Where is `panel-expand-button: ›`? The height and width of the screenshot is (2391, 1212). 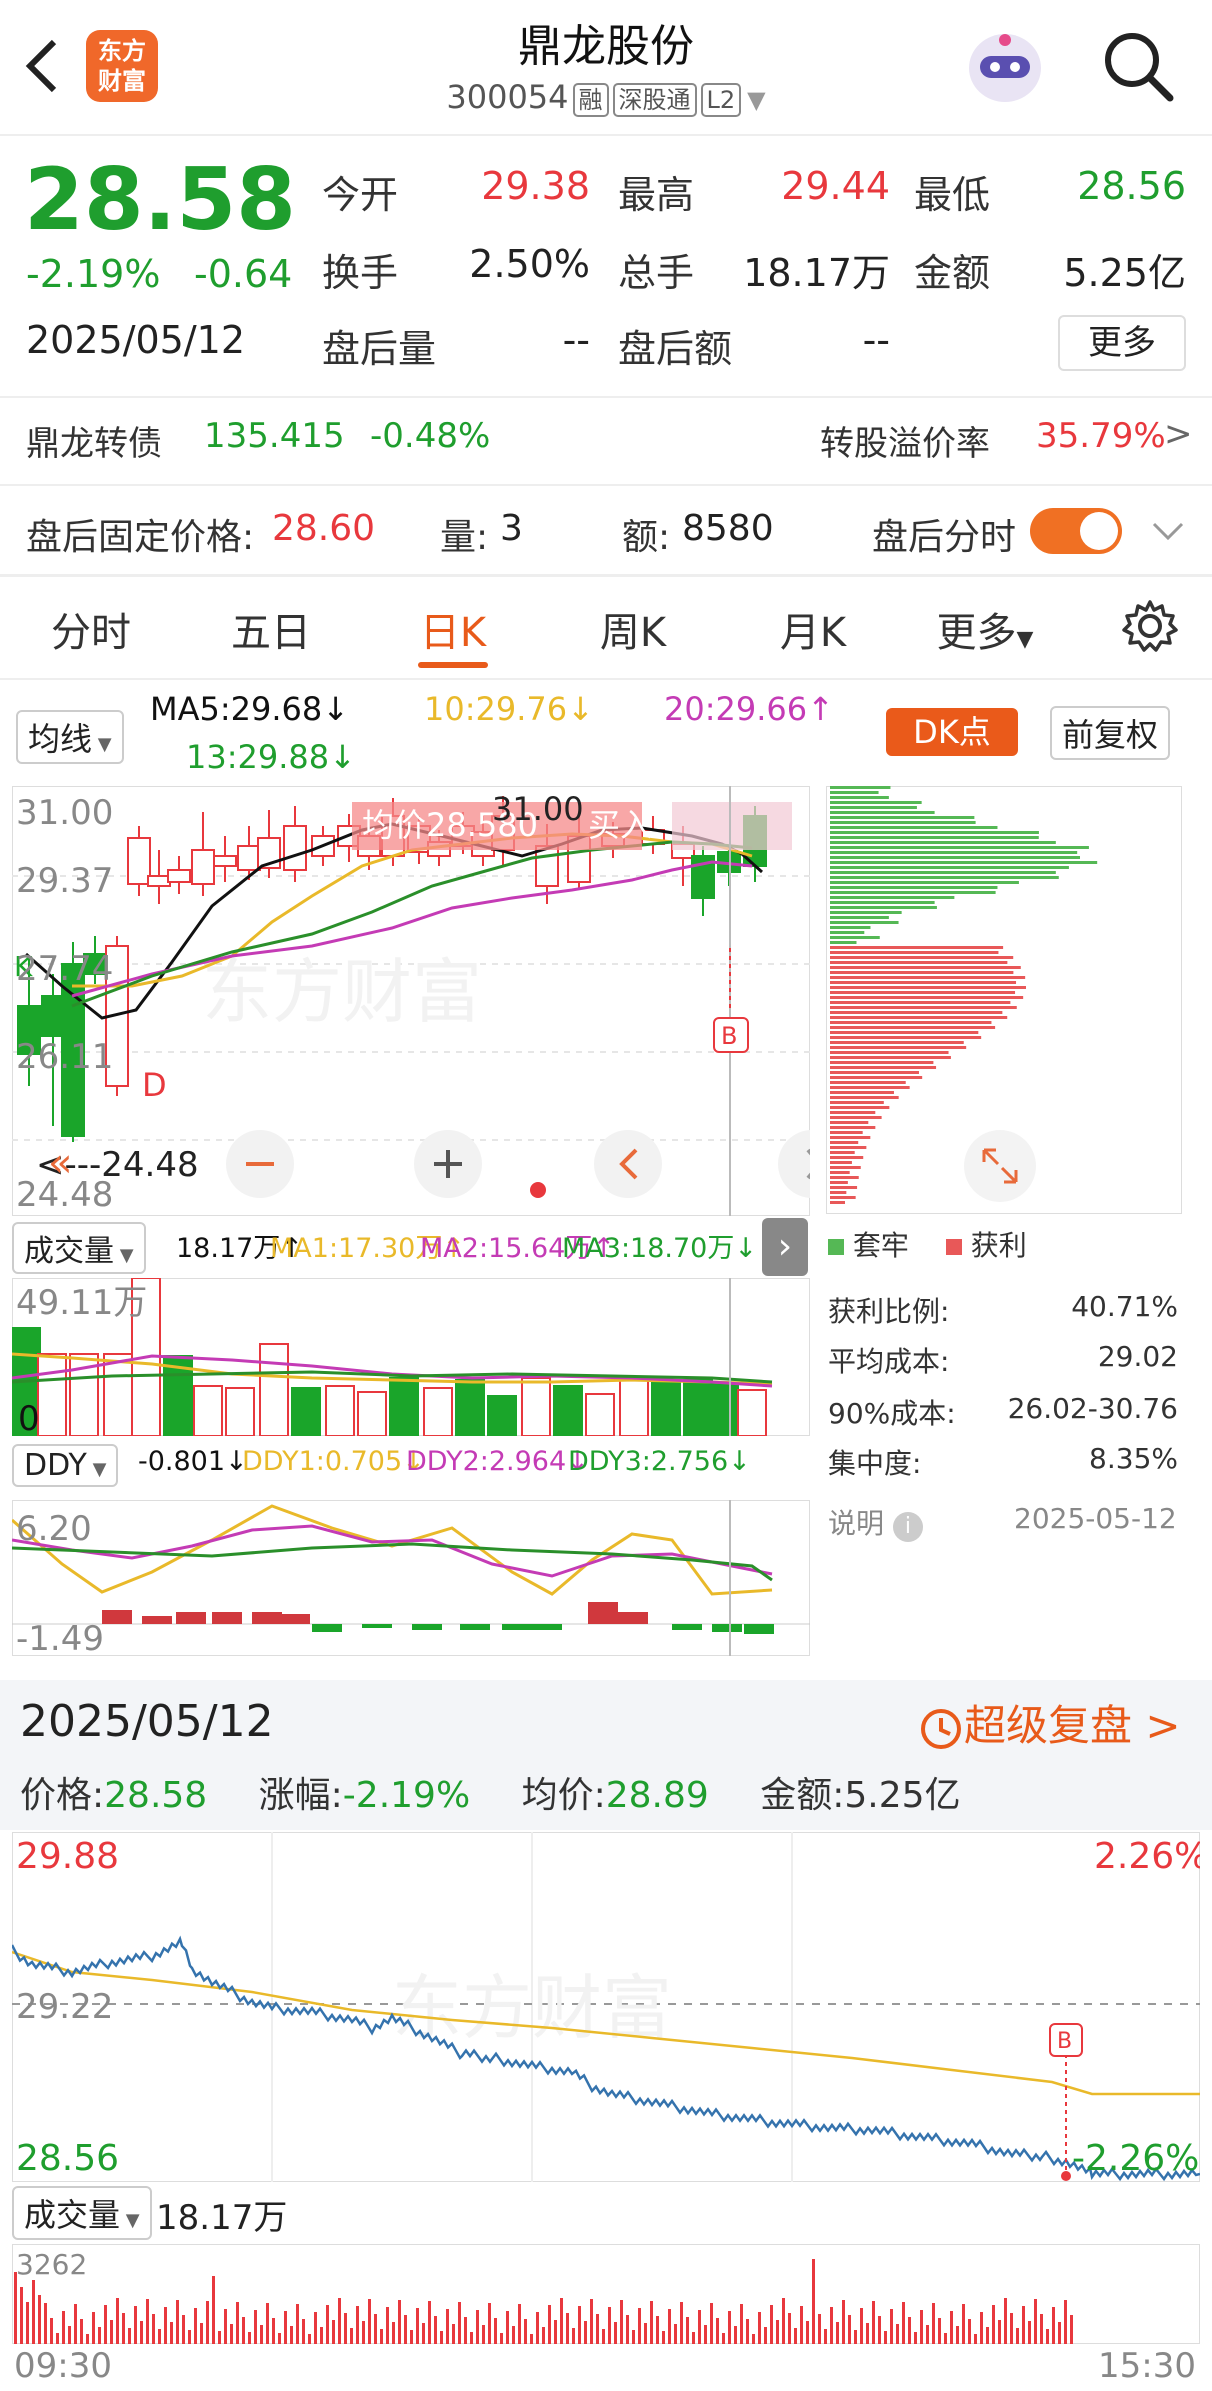 panel-expand-button: › is located at coordinates (785, 1247).